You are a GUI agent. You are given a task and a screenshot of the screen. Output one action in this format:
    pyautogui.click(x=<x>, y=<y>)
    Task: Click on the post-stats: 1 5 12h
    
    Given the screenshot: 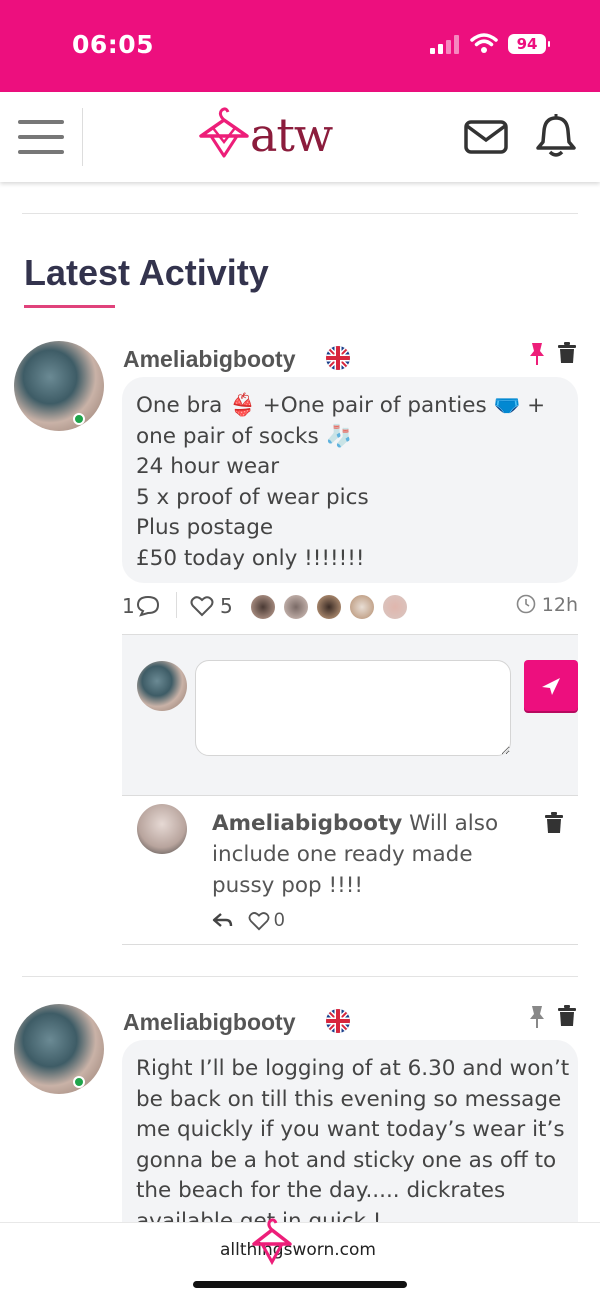 What is the action you would take?
    pyautogui.click(x=350, y=606)
    